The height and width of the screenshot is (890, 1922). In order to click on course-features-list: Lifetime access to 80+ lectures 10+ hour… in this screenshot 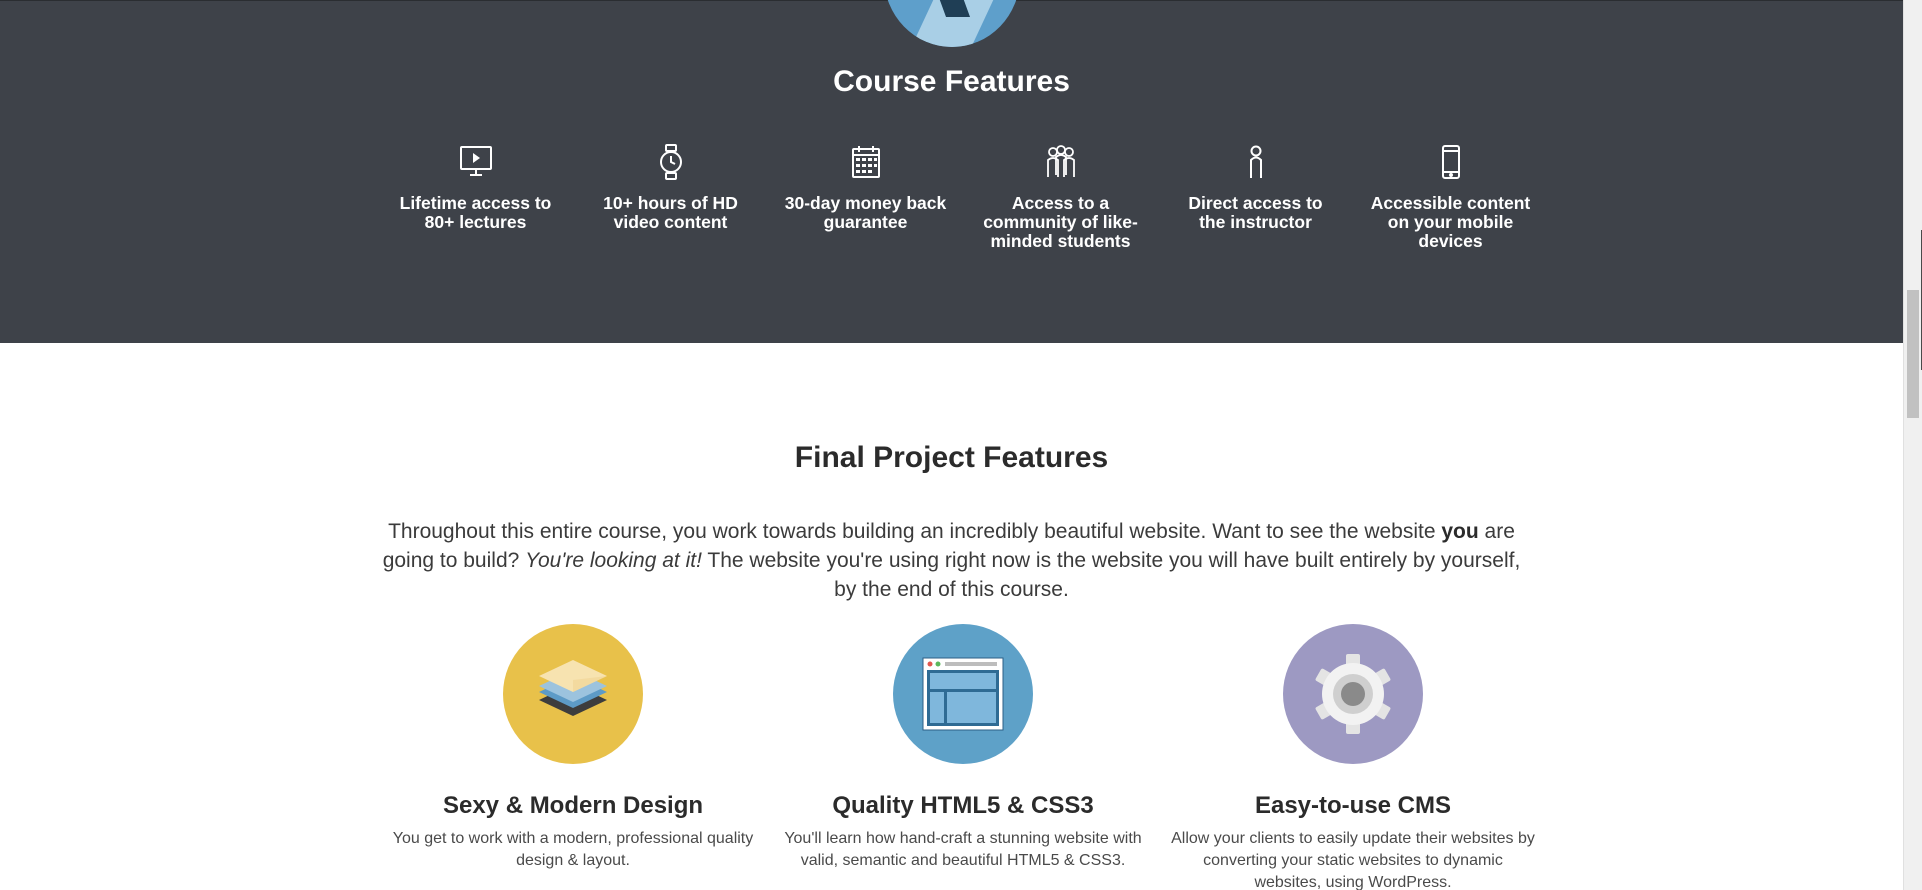, I will do `click(963, 197)`.